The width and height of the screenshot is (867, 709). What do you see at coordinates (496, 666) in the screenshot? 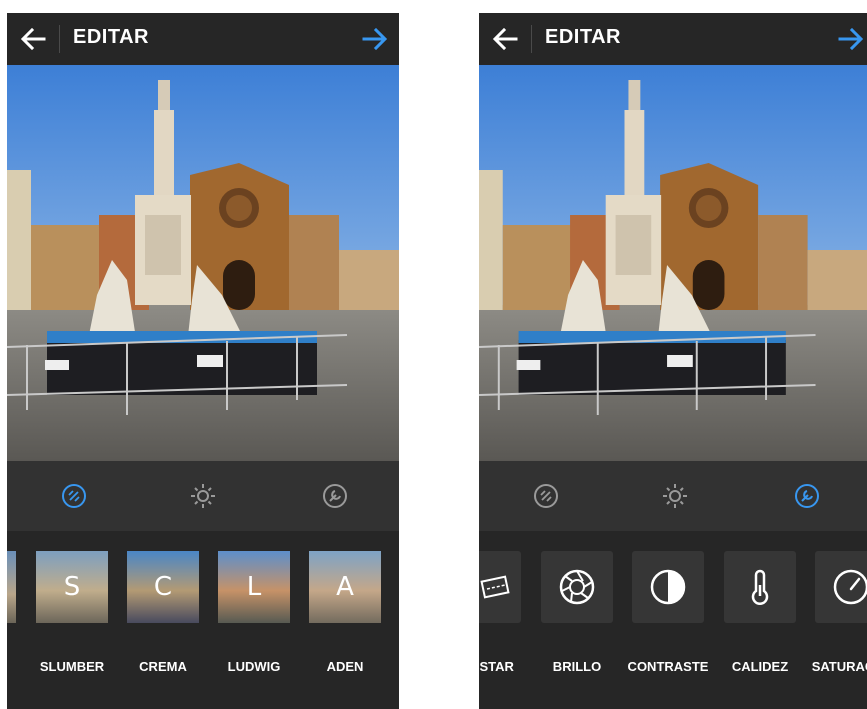
I see `adjust-label: USTAR` at bounding box center [496, 666].